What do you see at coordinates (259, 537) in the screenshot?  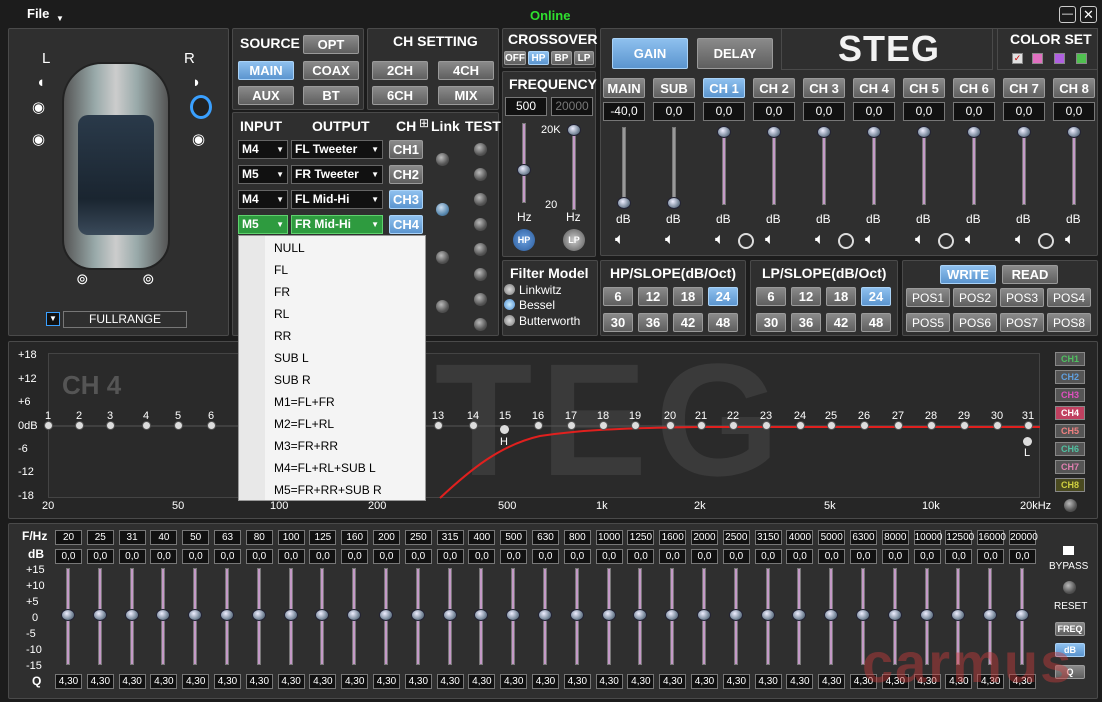 I see `eq-freq-field: 80` at bounding box center [259, 537].